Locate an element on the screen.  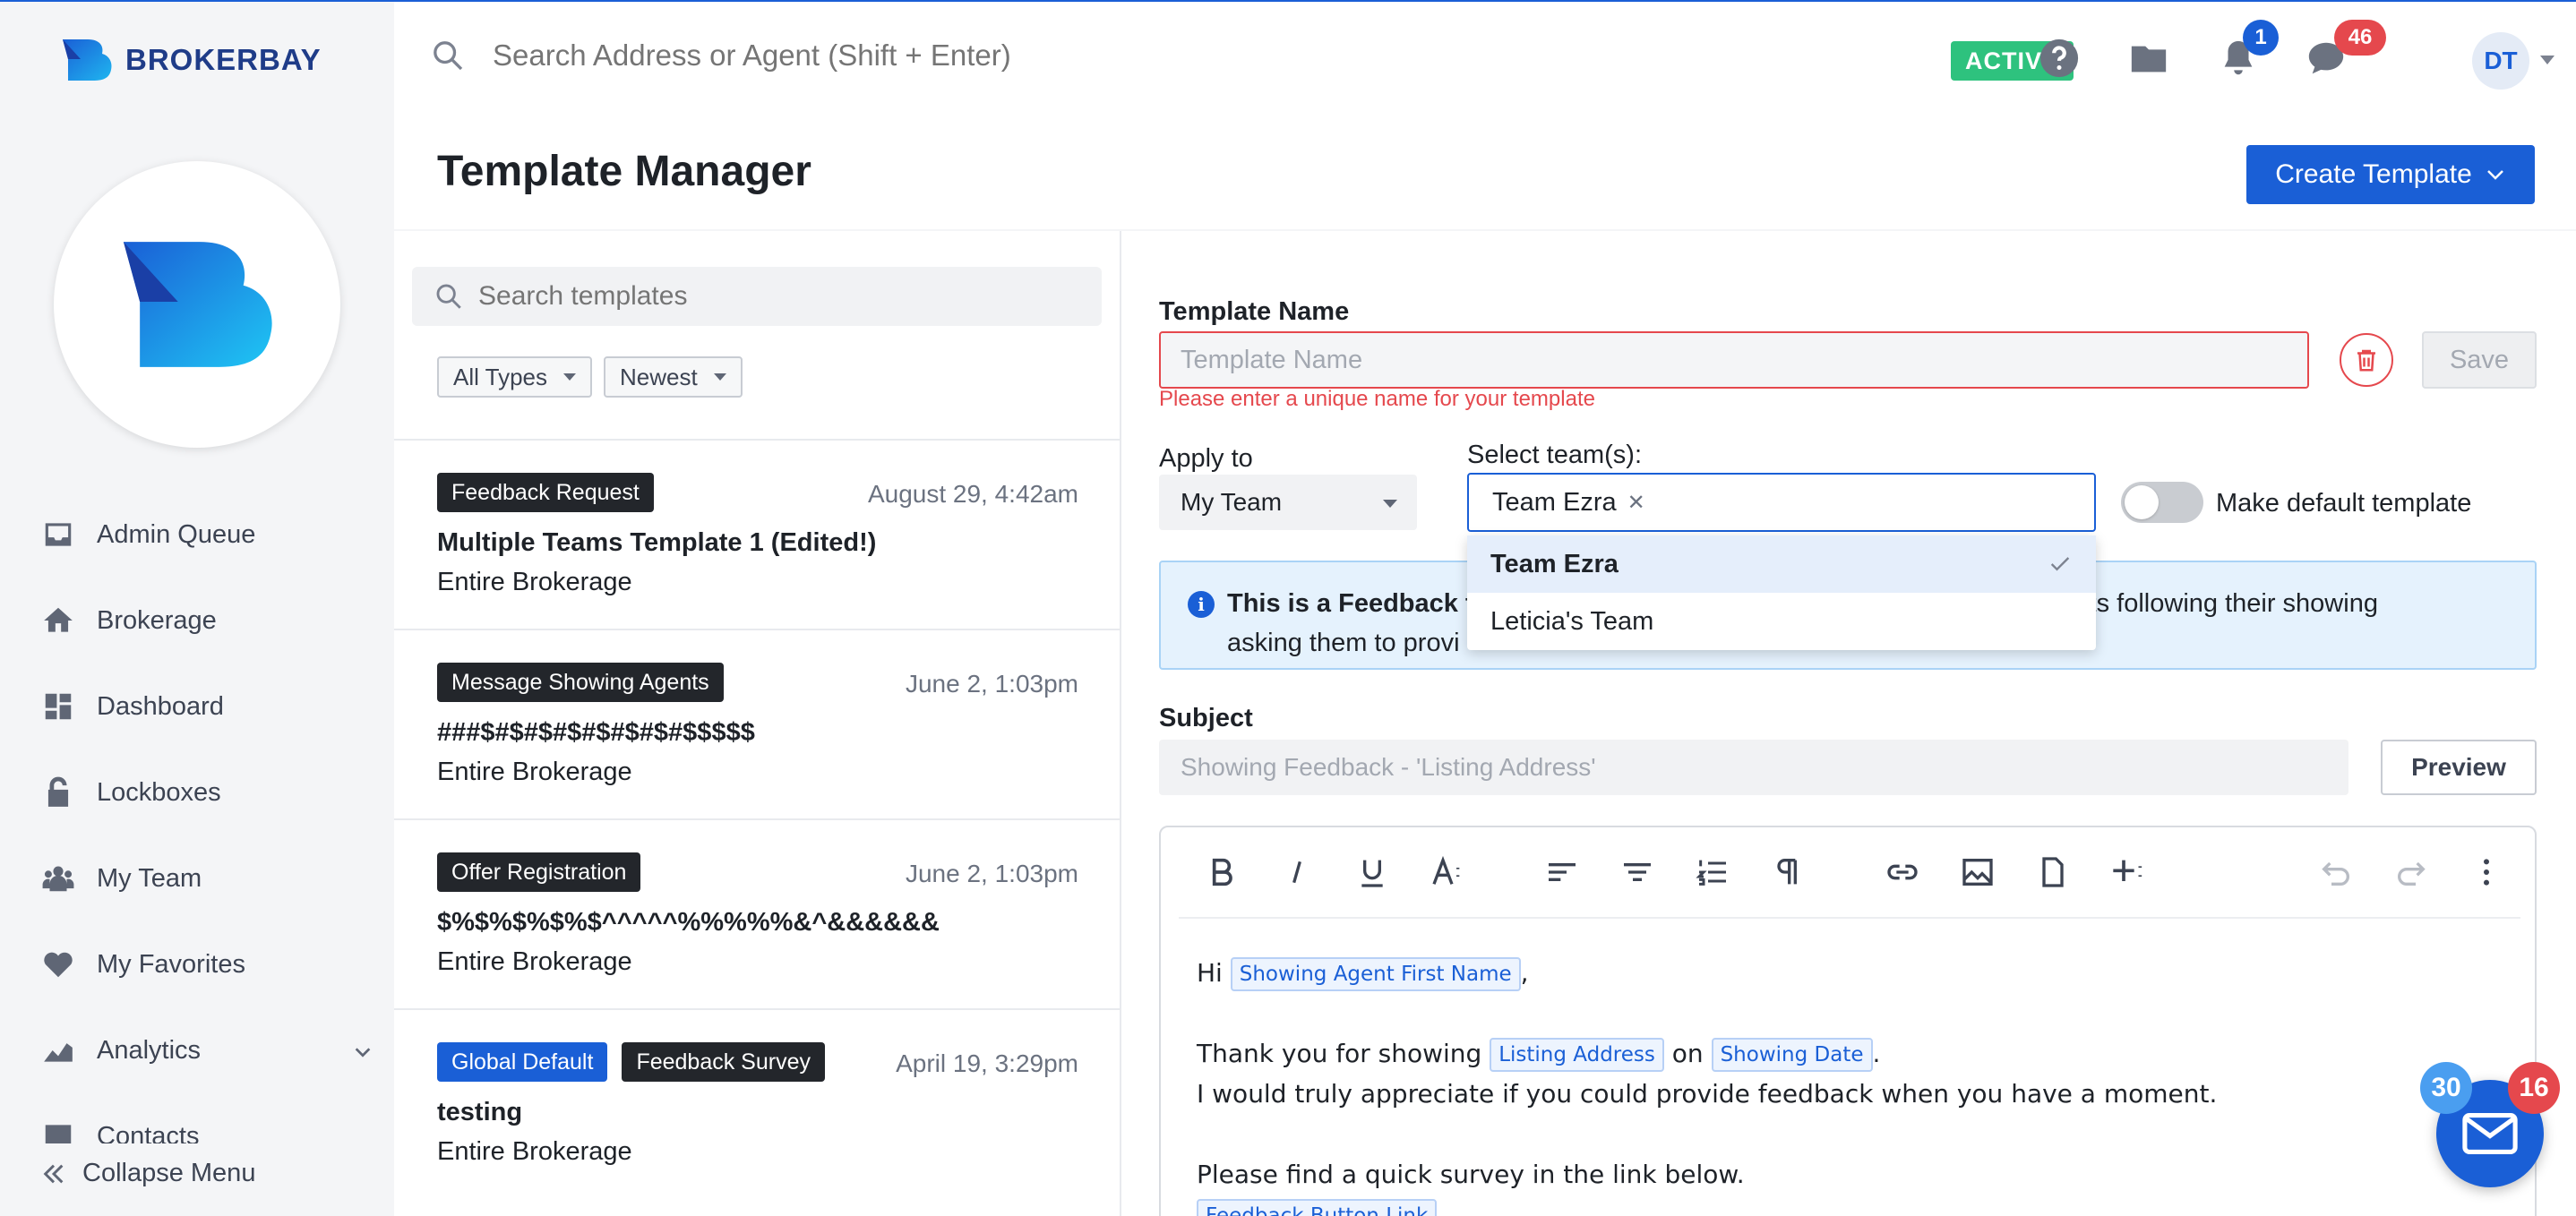
undo-button is located at coordinates (2335, 872).